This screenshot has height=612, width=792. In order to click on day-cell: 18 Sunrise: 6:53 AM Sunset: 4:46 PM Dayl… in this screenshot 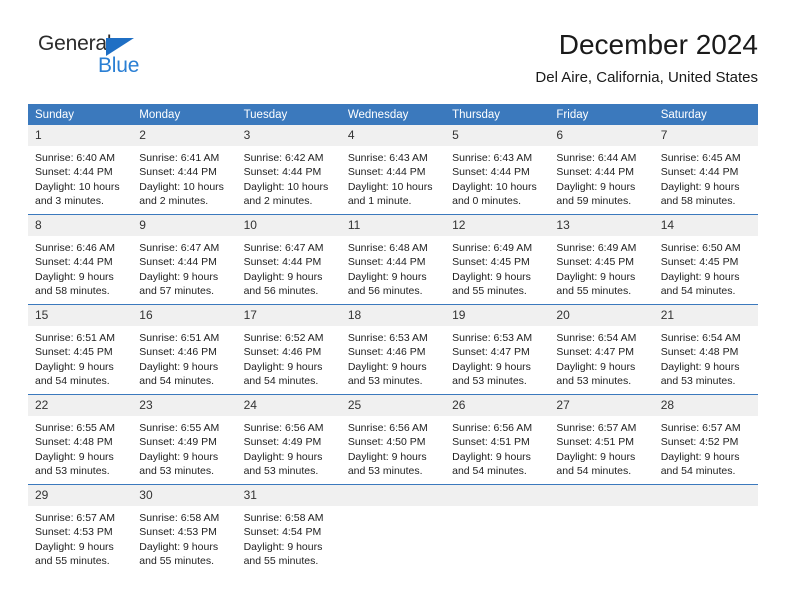, I will do `click(393, 349)`.